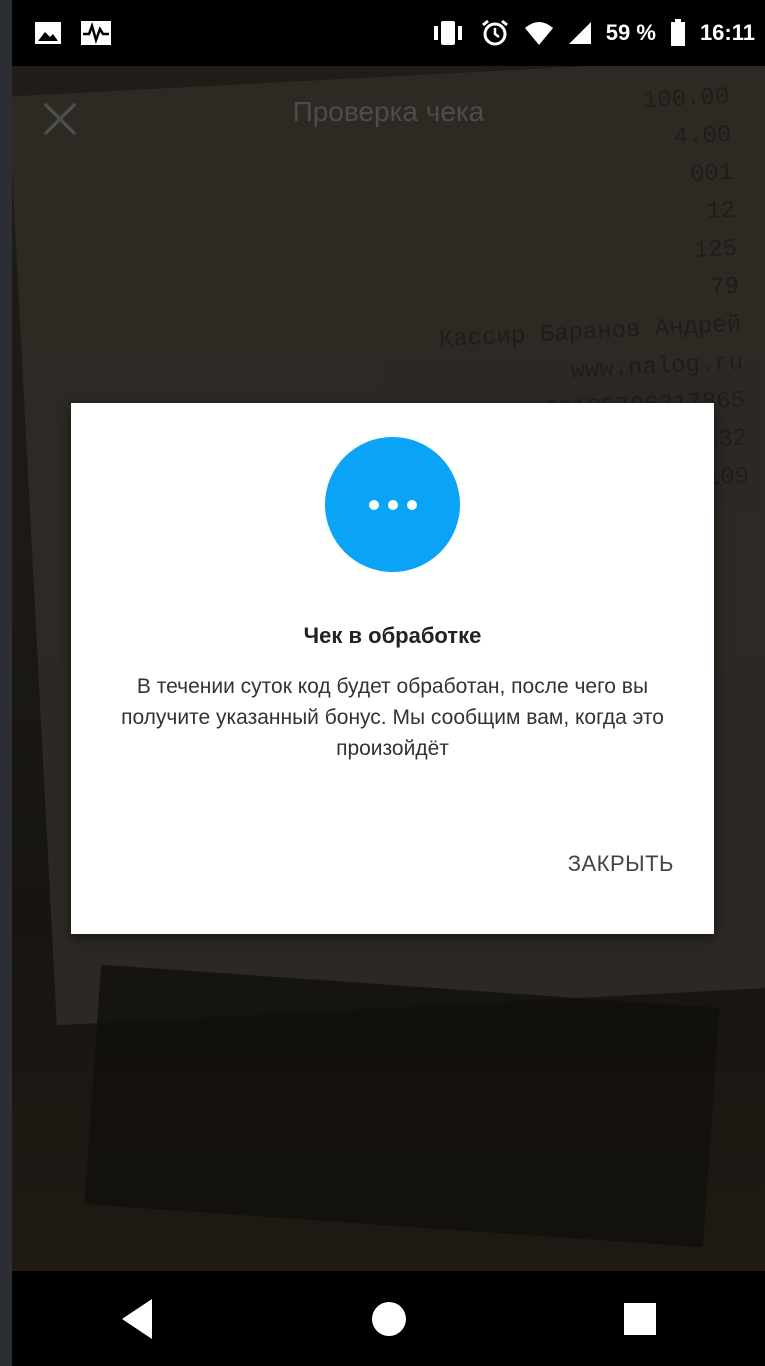 The height and width of the screenshot is (1366, 765). Describe the element at coordinates (388, 33) in the screenshot. I see `status-bar: 59 % 16:11` at that location.